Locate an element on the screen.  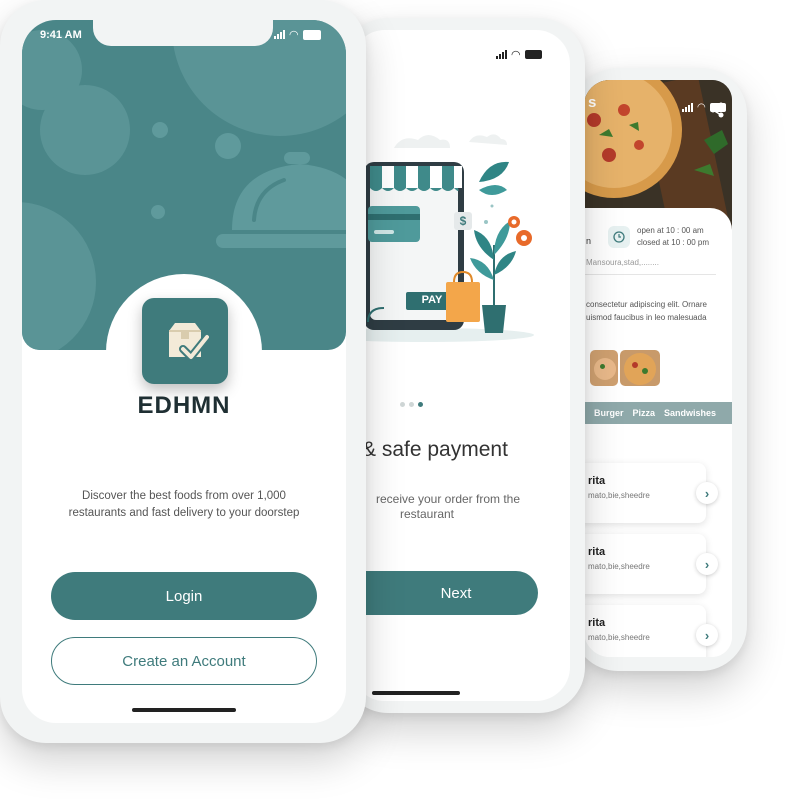
onboarding-title: & safe payment is located at coordinates (435, 449).